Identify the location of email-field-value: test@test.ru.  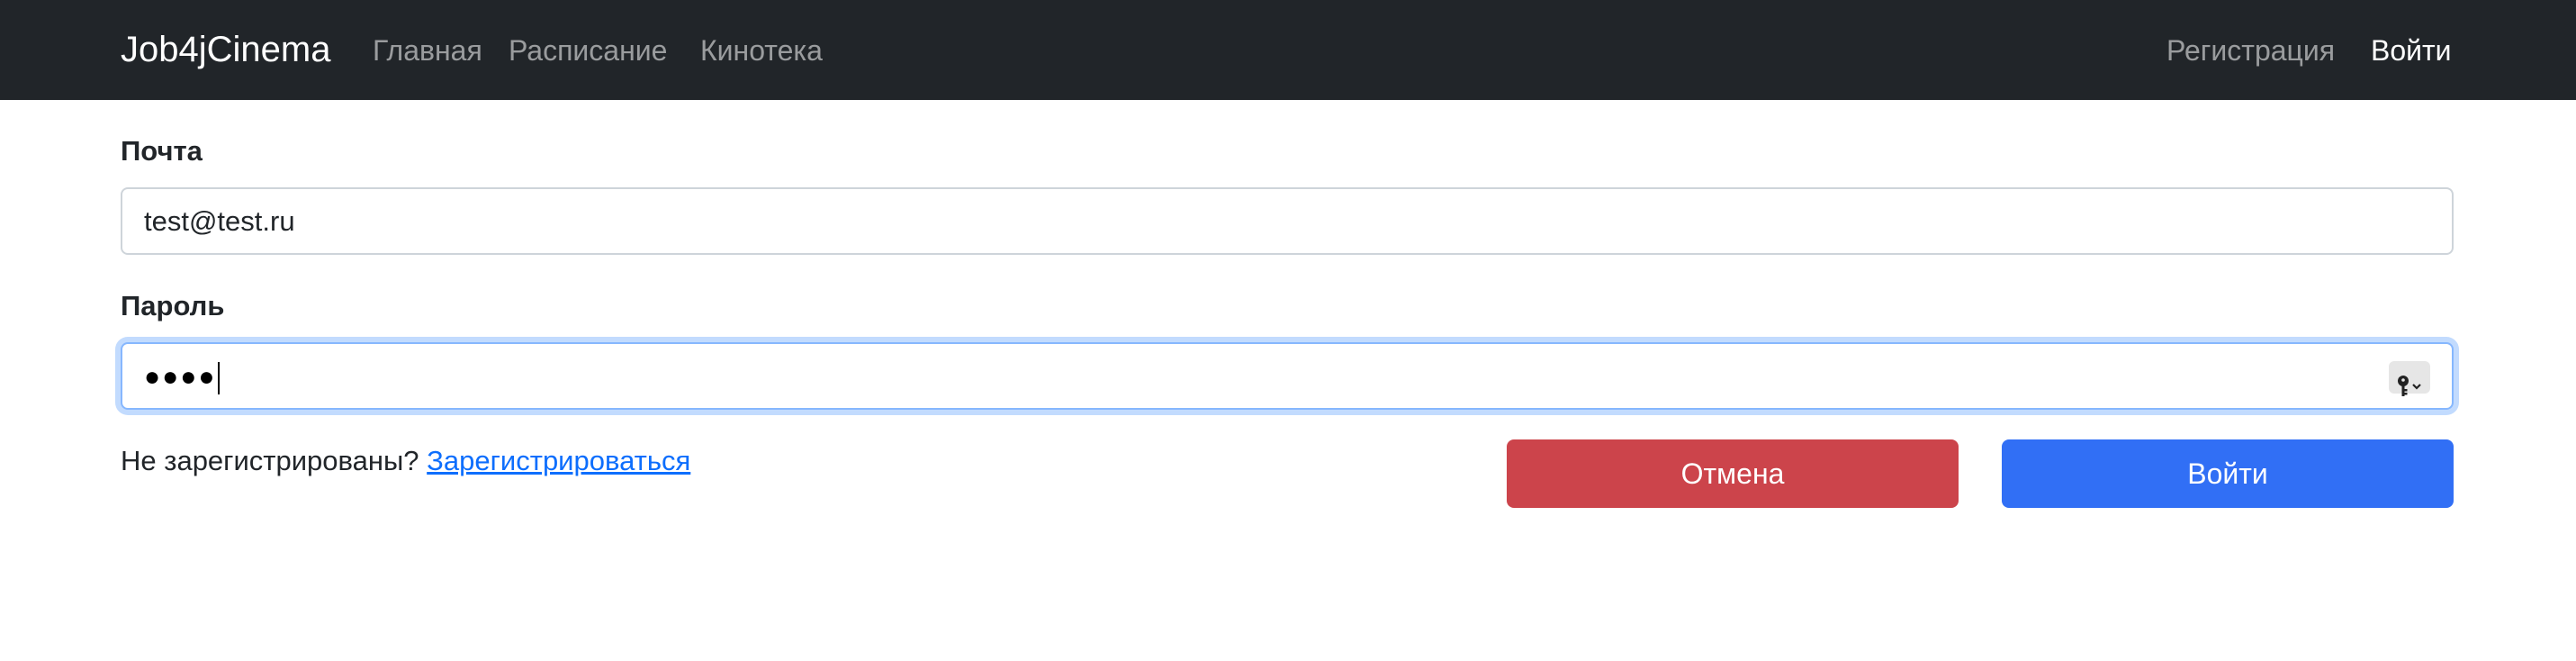
(219, 221).